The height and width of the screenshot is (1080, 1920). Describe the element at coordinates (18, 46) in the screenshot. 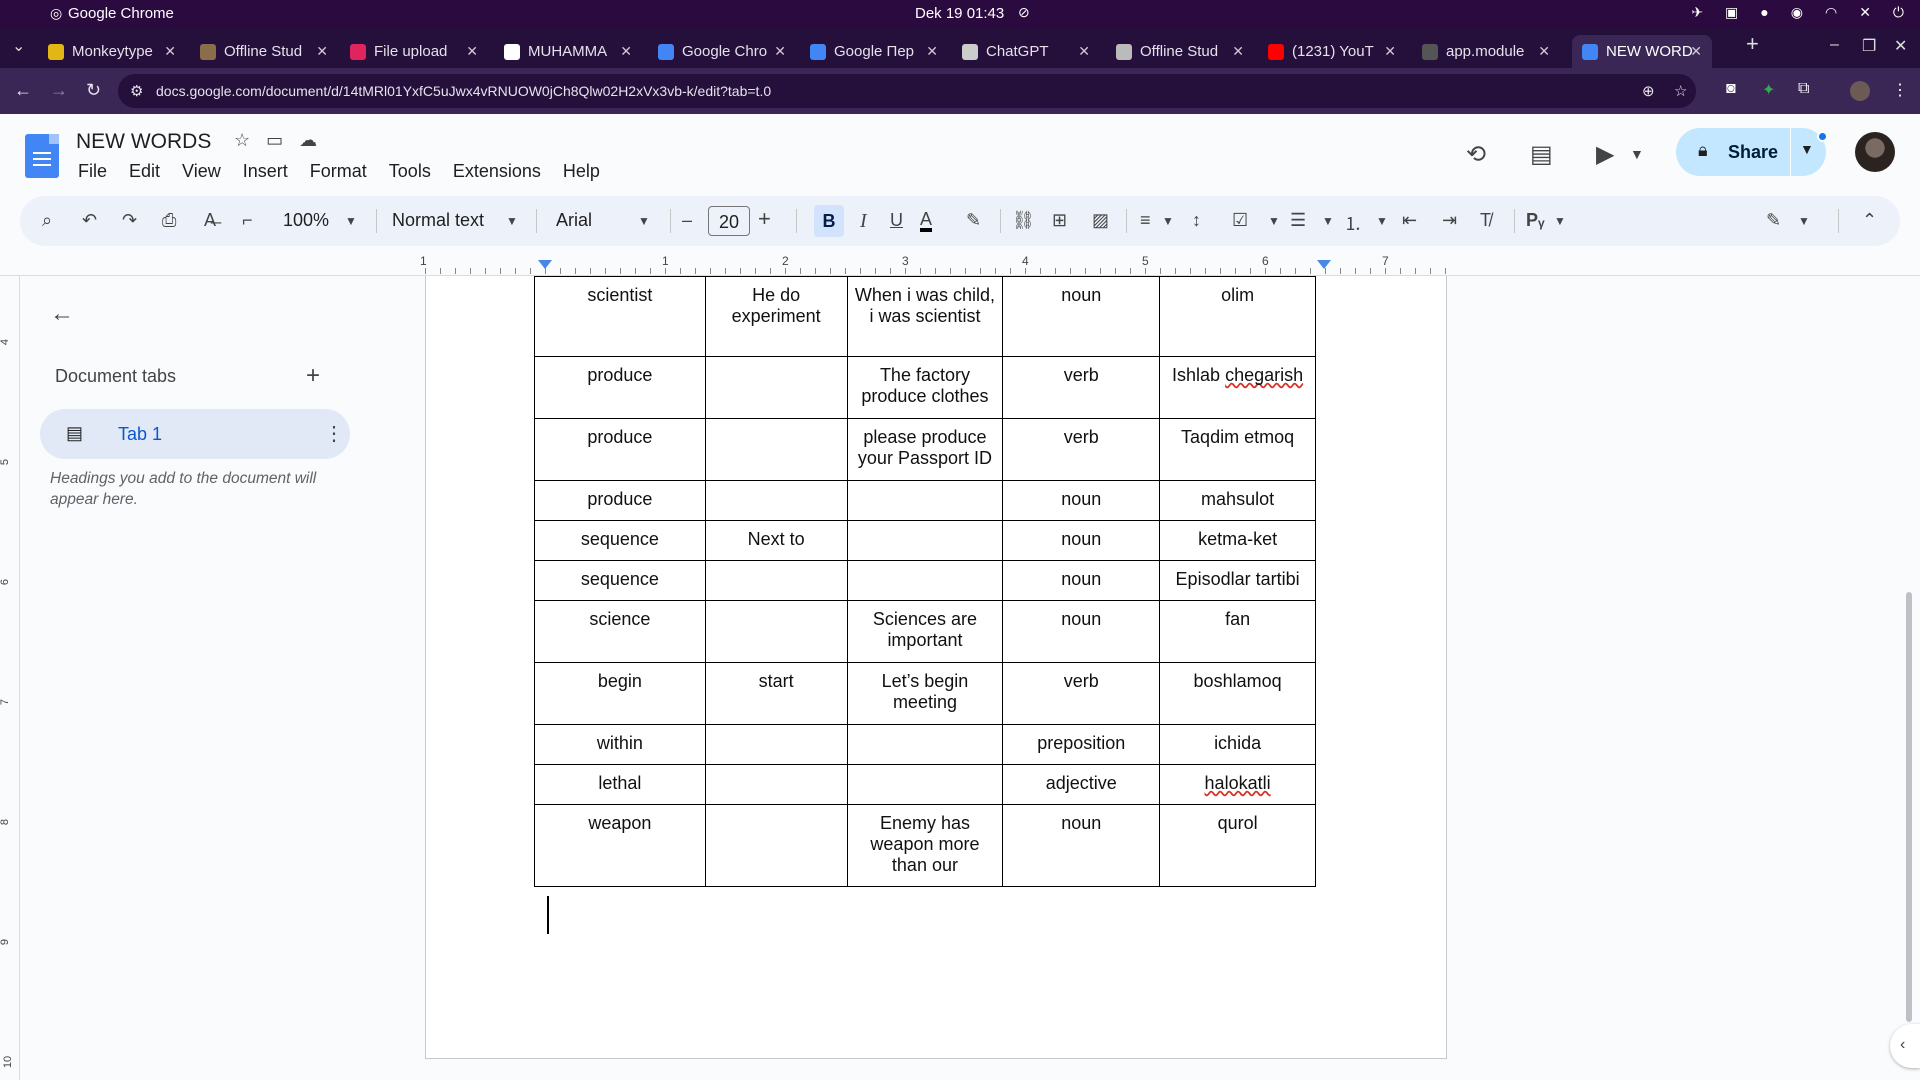

I see `tab-search-icon: ⌄` at that location.